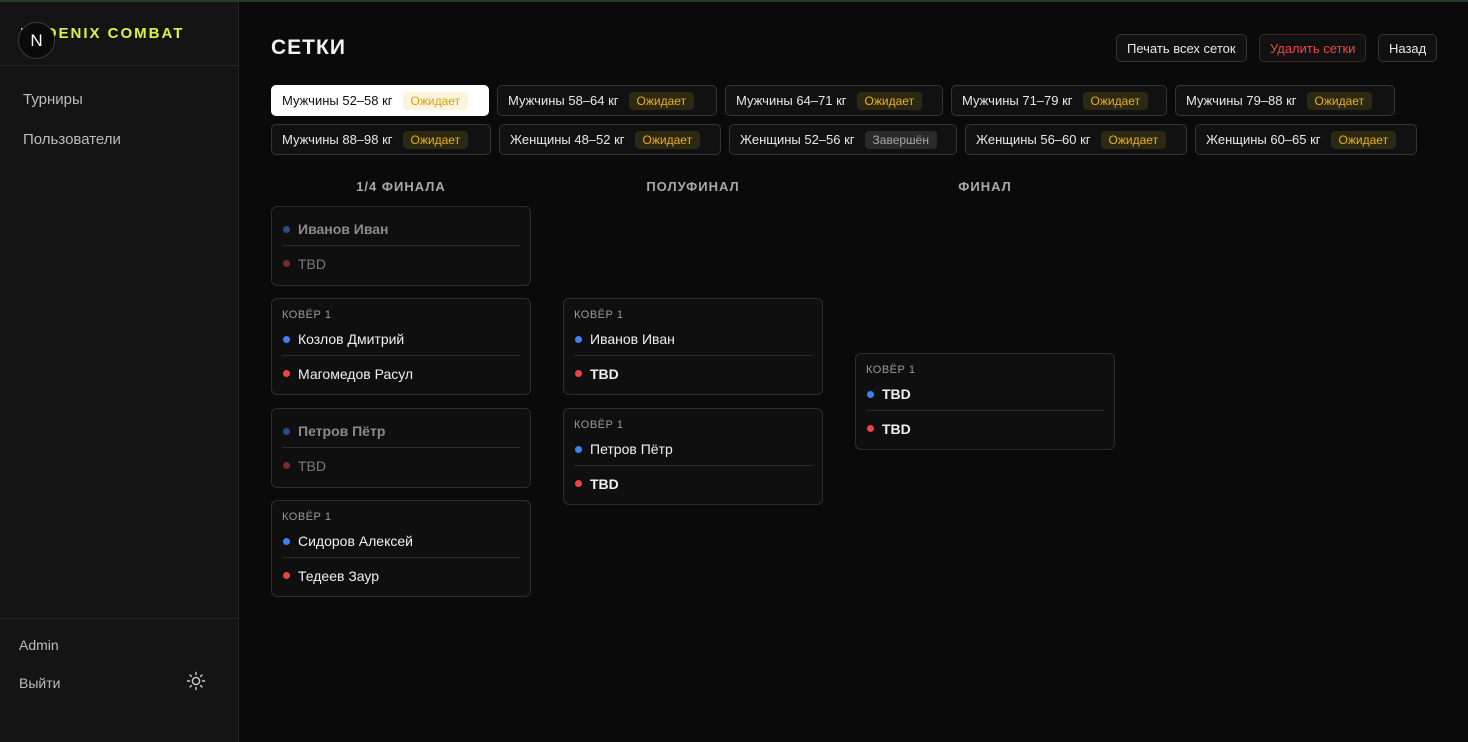  I want to click on tab-women-56-60: Женщины 56–60 кг Ожидает, so click(1076, 139).